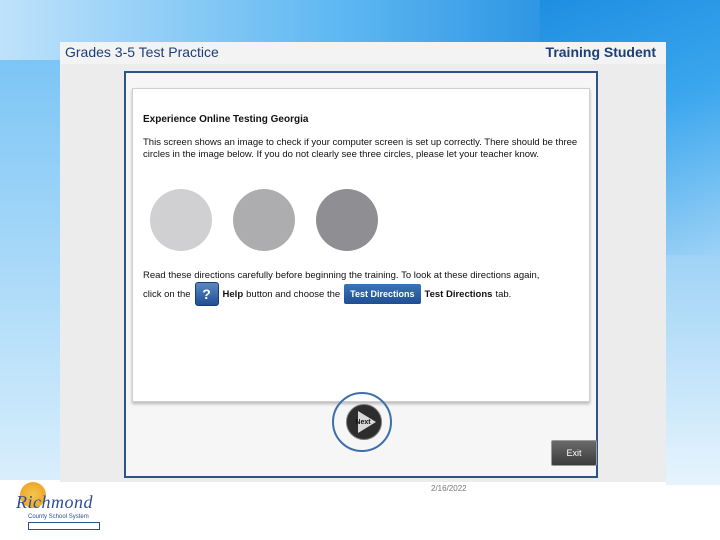 The height and width of the screenshot is (540, 720). What do you see at coordinates (54, 502) in the screenshot?
I see `logo-name: Richmond` at bounding box center [54, 502].